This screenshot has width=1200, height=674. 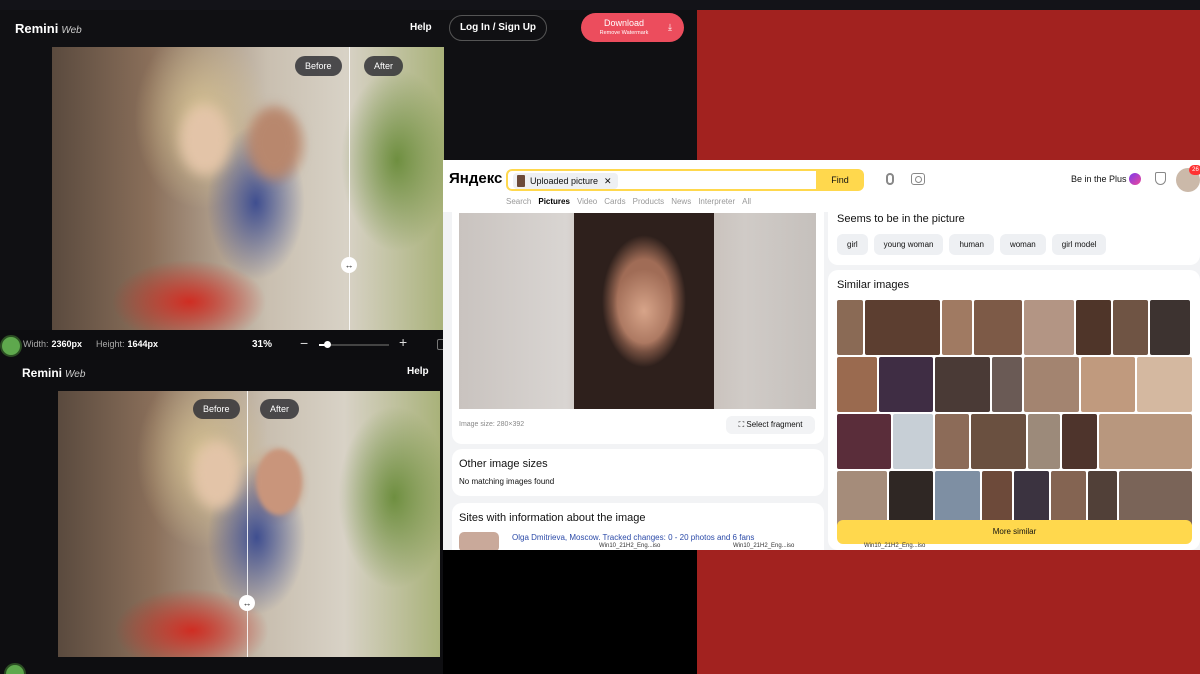 What do you see at coordinates (1079, 244) in the screenshot?
I see `tag-item: girl model` at bounding box center [1079, 244].